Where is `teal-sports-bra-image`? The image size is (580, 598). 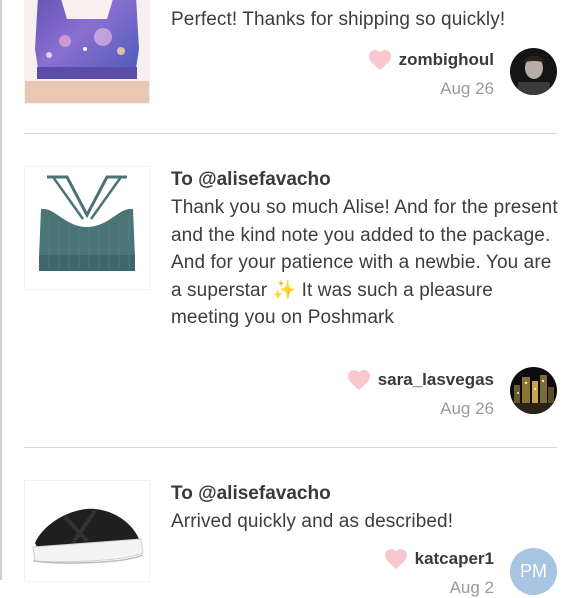 teal-sports-bra-image is located at coordinates (87, 228).